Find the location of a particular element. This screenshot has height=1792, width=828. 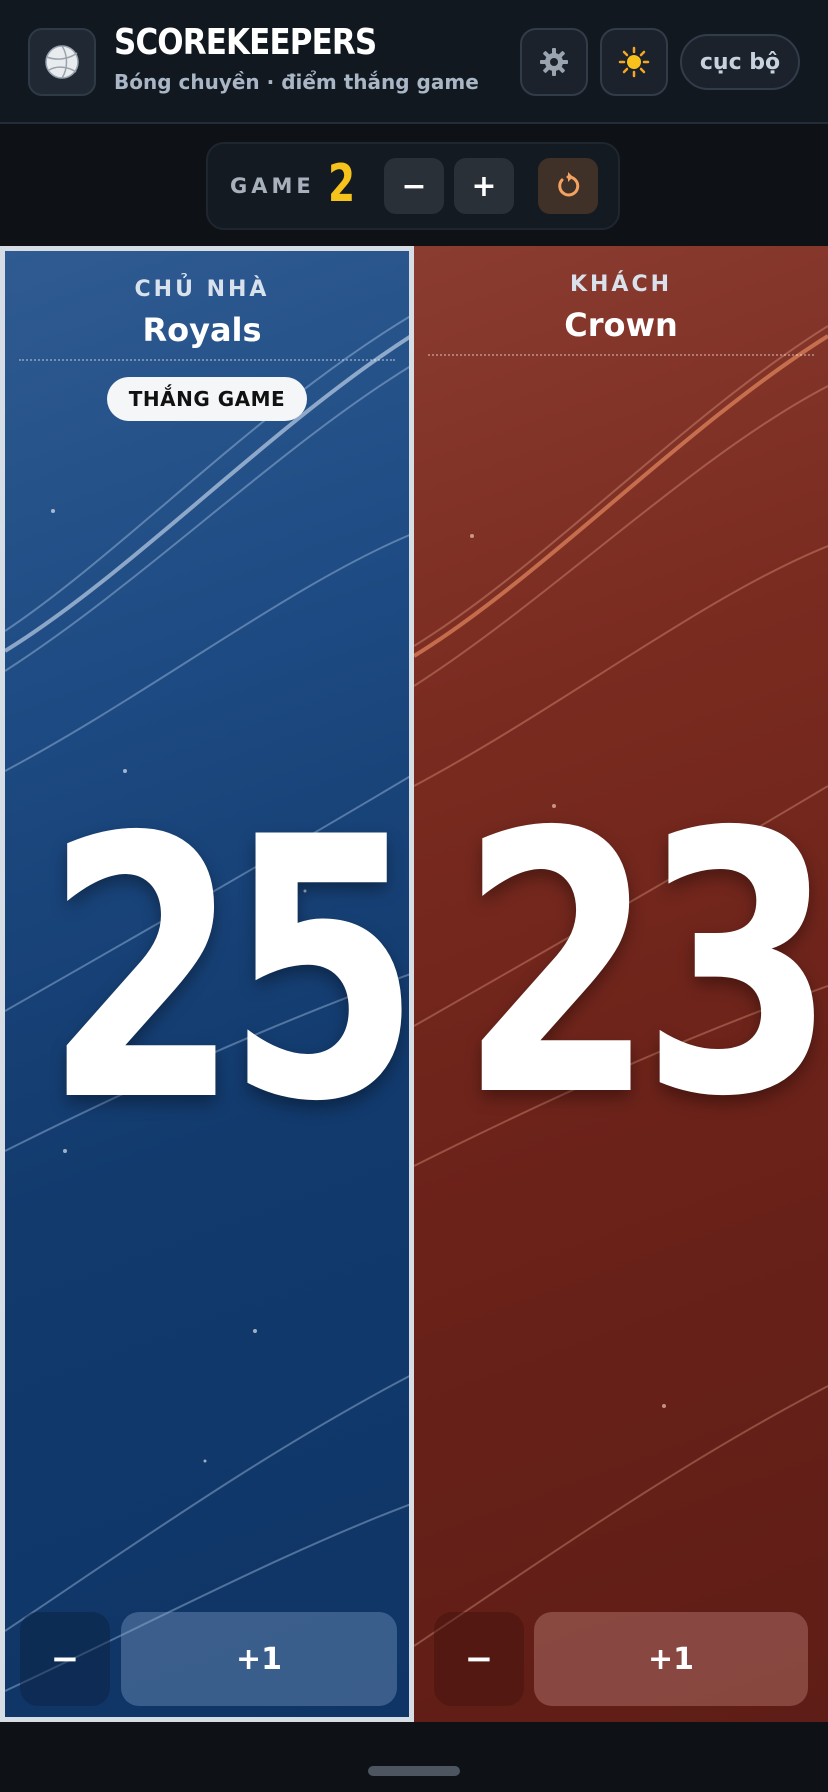

reset-icon is located at coordinates (569, 184).